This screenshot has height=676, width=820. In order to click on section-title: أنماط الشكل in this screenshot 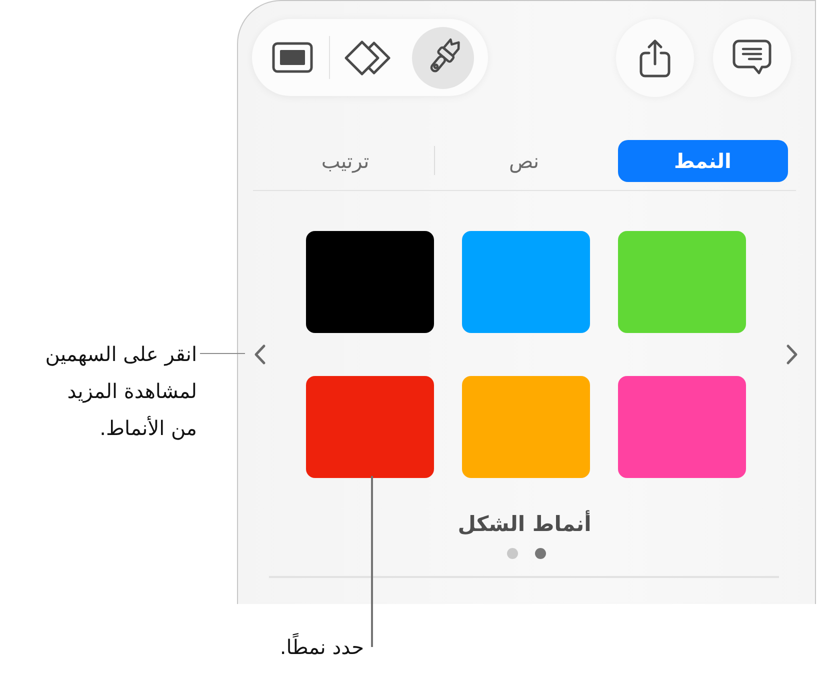, I will do `click(525, 524)`.